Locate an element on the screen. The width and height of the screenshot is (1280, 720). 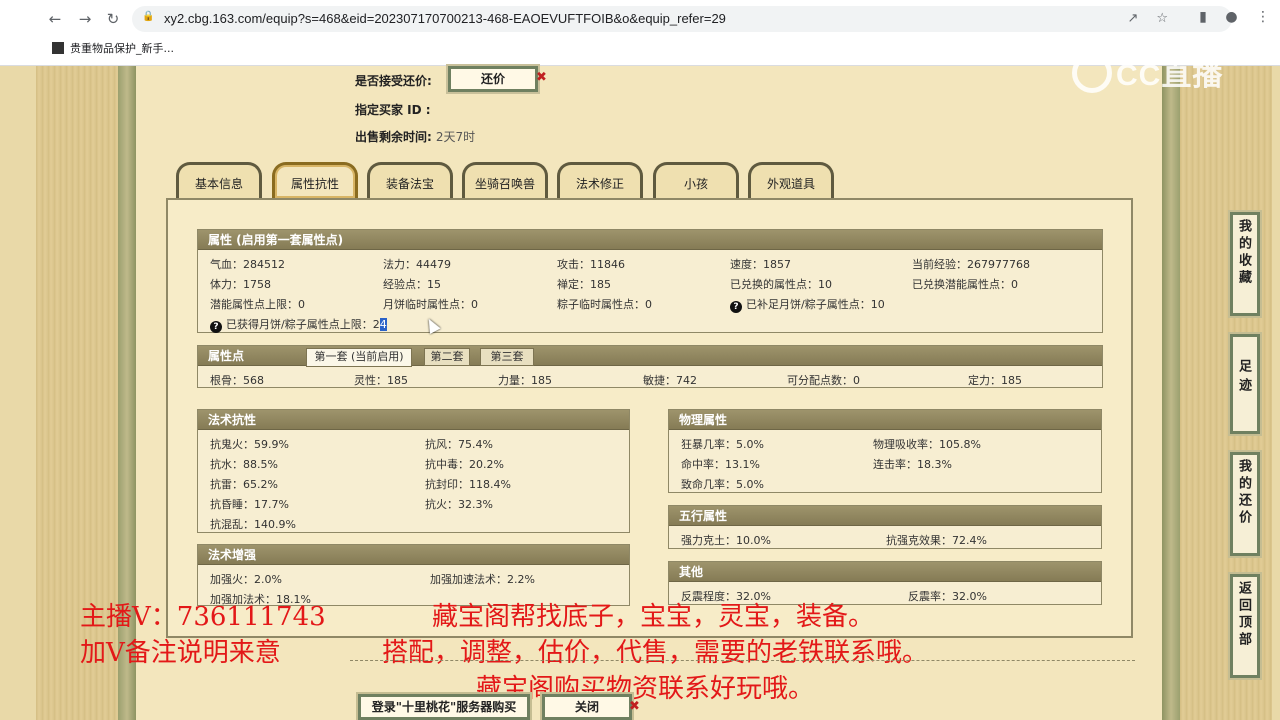
point-endurance: 定力：185 is located at coordinates (995, 380).